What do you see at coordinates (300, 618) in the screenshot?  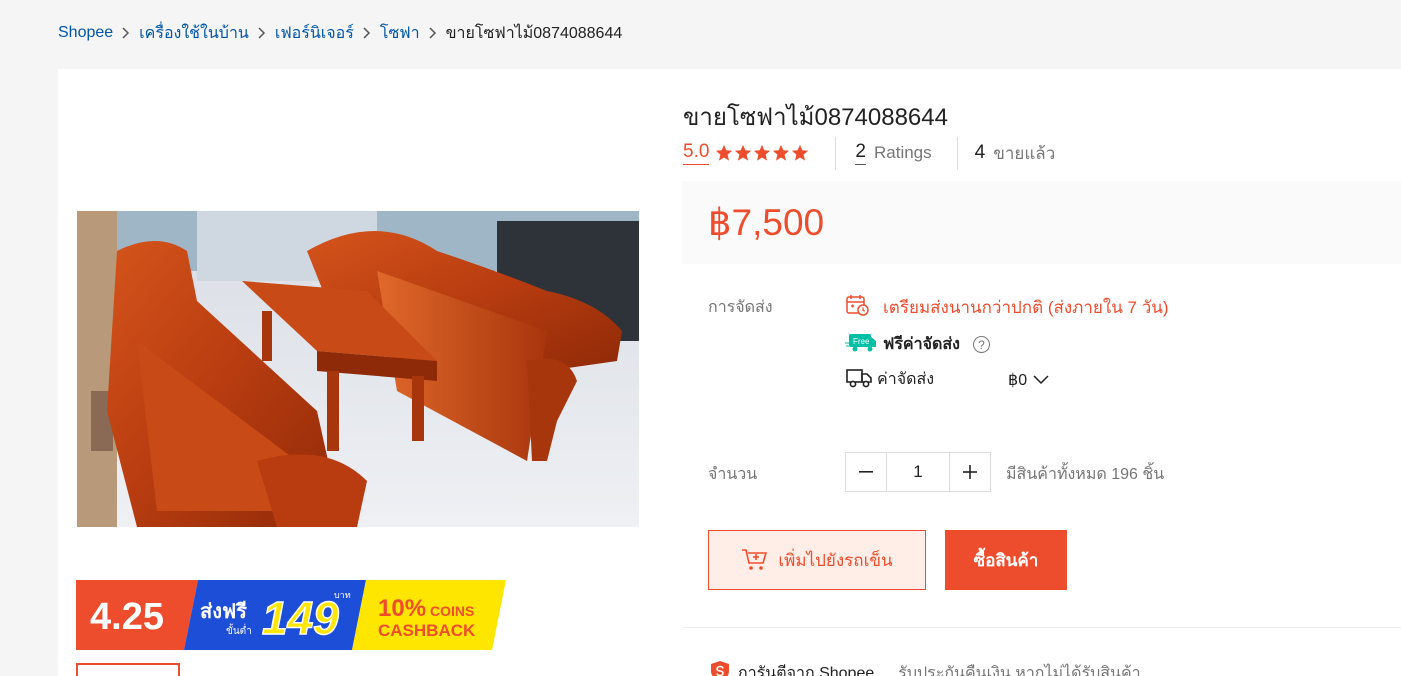 I see `promo-min-amount: 149` at bounding box center [300, 618].